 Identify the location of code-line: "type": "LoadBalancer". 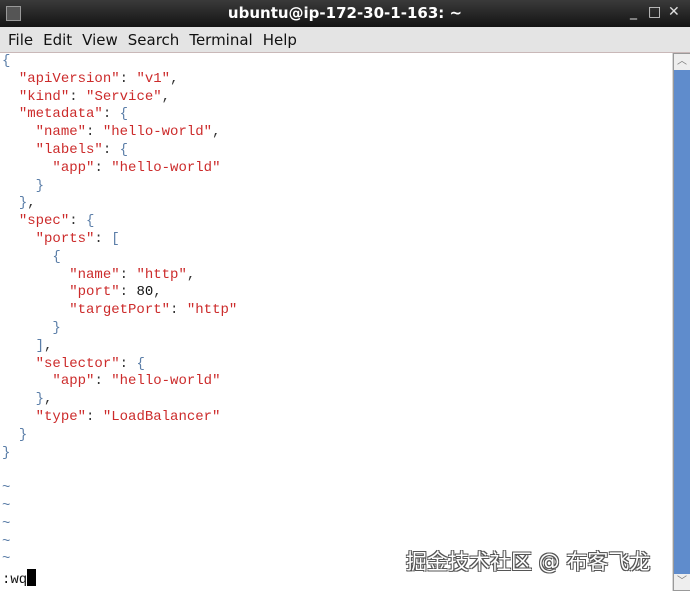
(119, 418).